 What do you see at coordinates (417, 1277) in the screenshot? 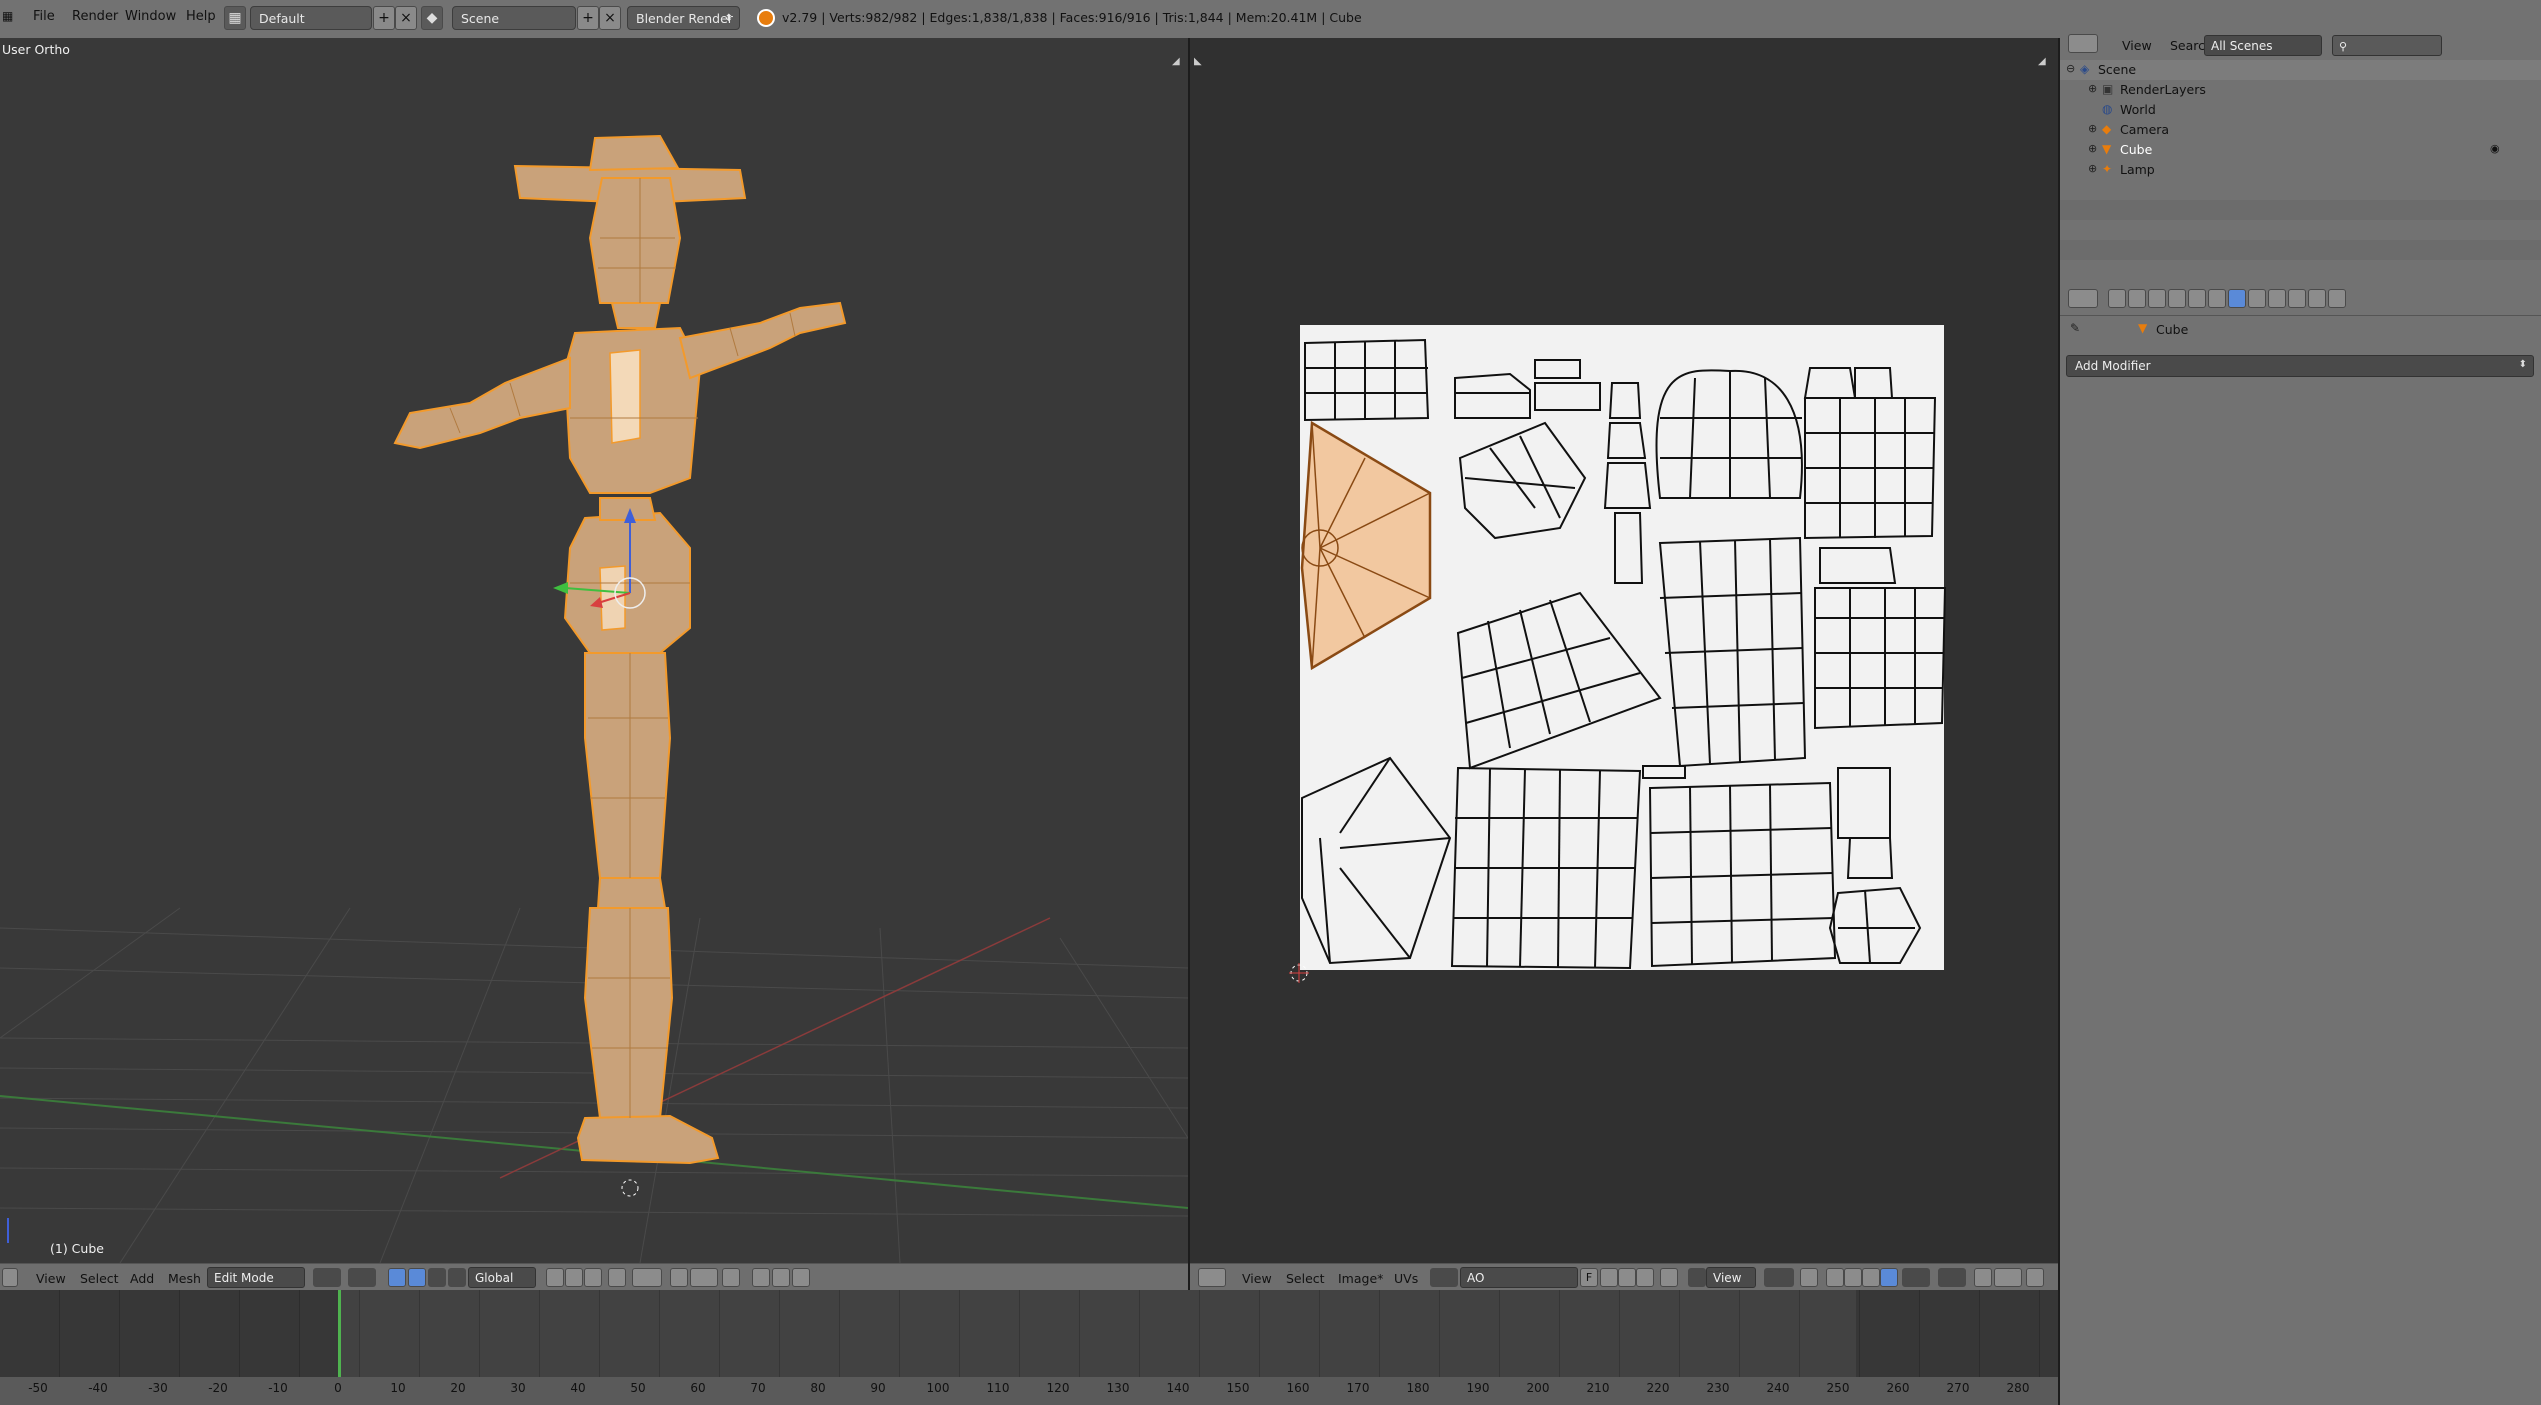
I see `translate-icon` at bounding box center [417, 1277].